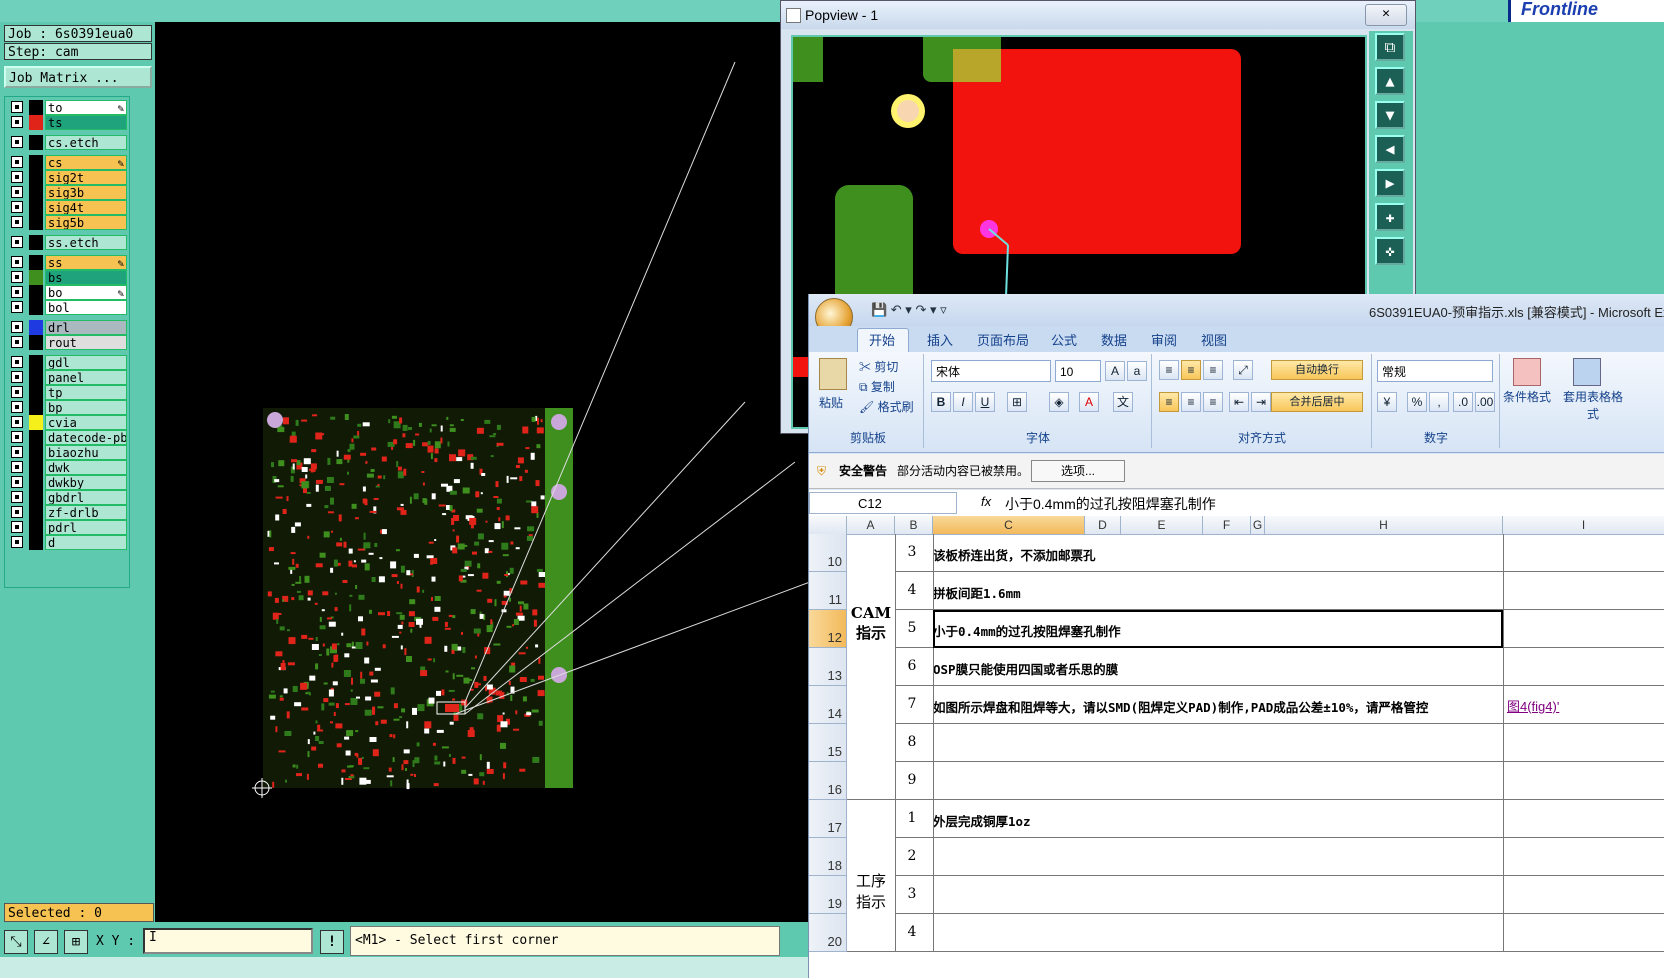 The image size is (1664, 978). I want to click on layer-row-panel: panel, so click(67, 377).